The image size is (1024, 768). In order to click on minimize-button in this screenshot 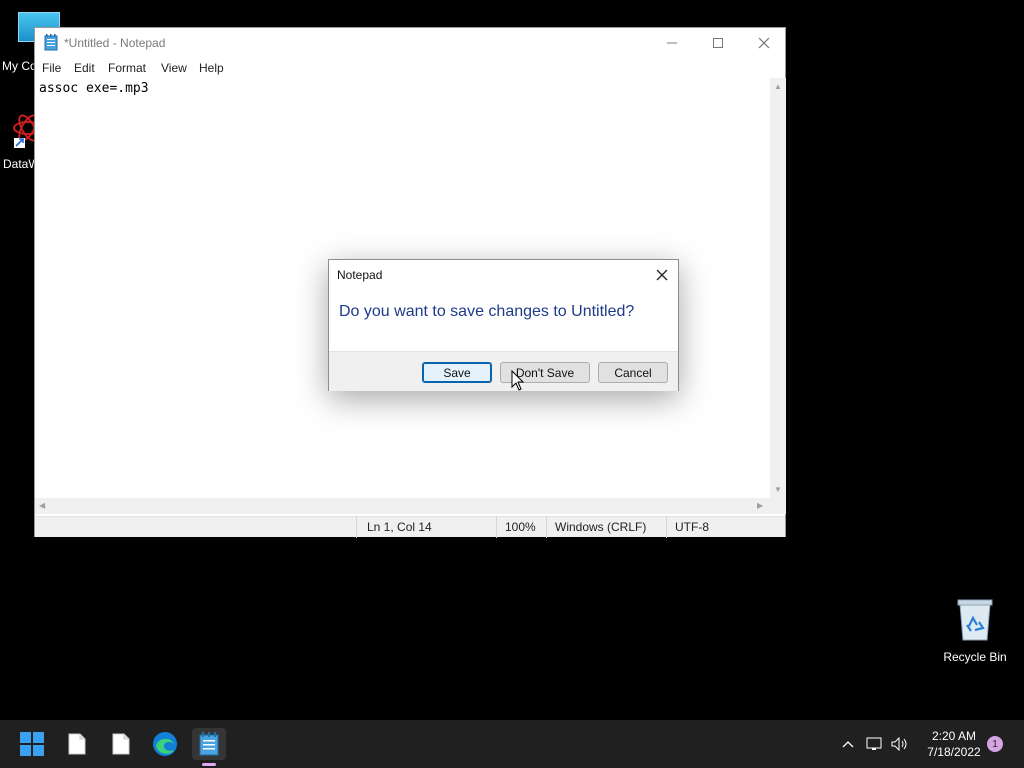, I will do `click(672, 43)`.